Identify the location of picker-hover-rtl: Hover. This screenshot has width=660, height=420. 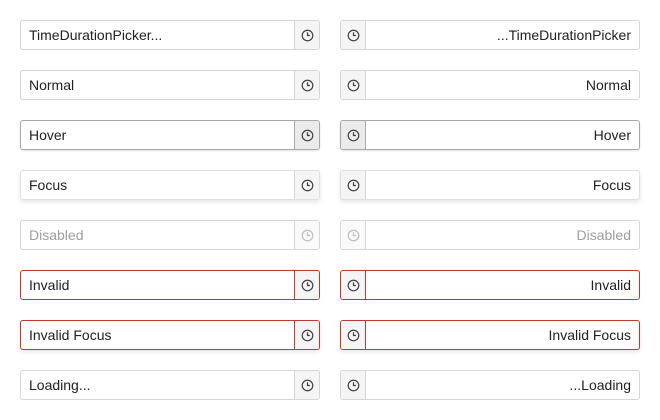
(490, 135).